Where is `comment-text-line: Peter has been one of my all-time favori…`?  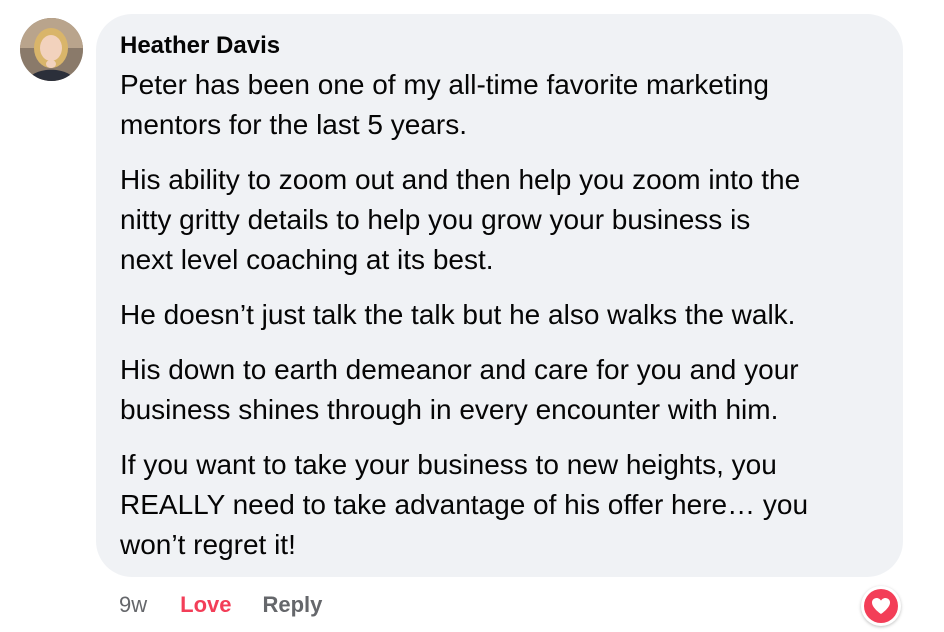
comment-text-line: Peter has been one of my all-time favori… is located at coordinates (444, 84).